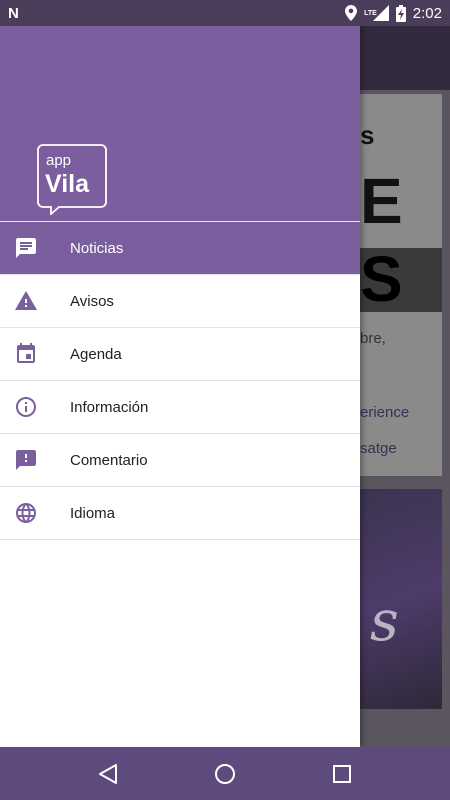 This screenshot has width=450, height=800. What do you see at coordinates (427, 13) in the screenshot?
I see `clock: 2:02` at bounding box center [427, 13].